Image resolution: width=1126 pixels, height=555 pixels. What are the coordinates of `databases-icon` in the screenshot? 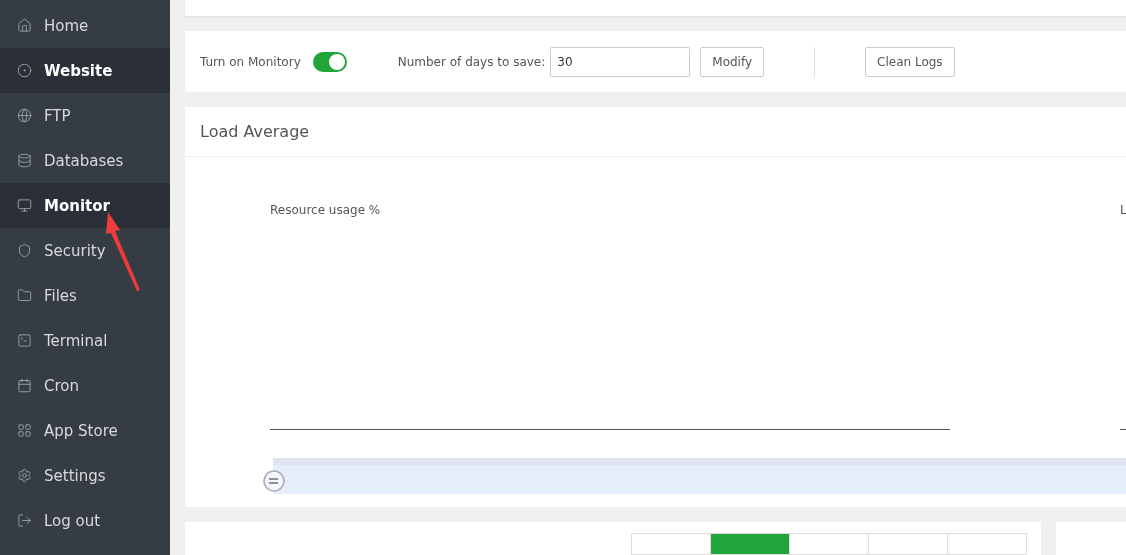 It's located at (24, 160).